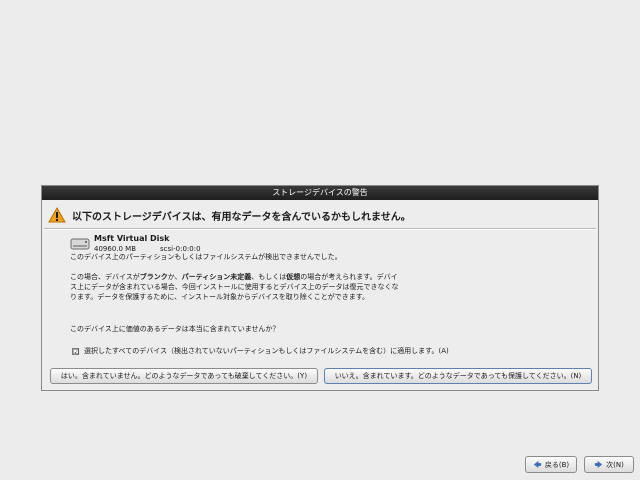 This screenshot has width=640, height=480. Describe the element at coordinates (458, 376) in the screenshot. I see `keep-data-button: いいえ。含まれています。どのようなデータであっても保護してください。(N)` at that location.